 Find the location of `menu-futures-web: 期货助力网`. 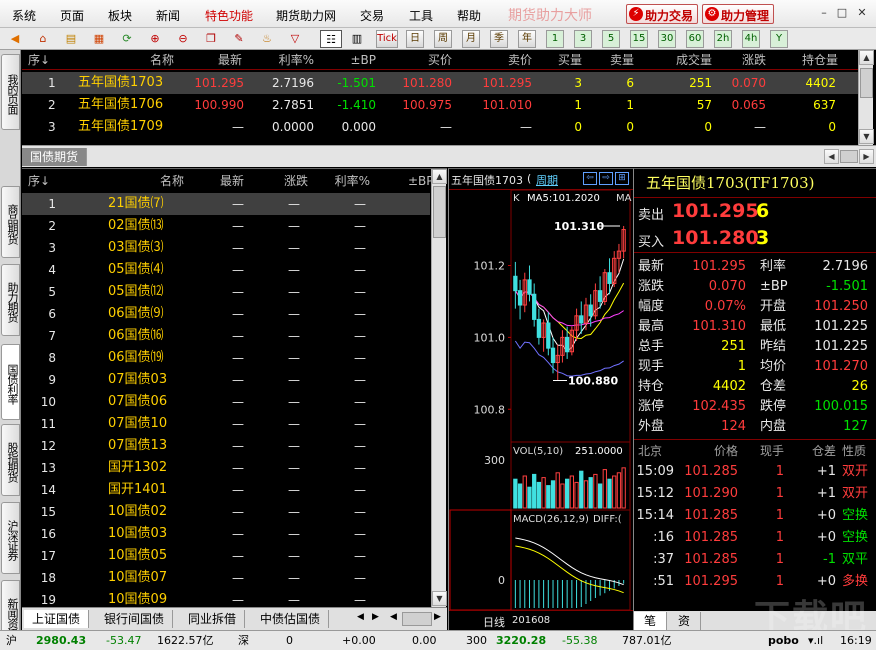

menu-futures-web: 期货助力网 is located at coordinates (306, 15).